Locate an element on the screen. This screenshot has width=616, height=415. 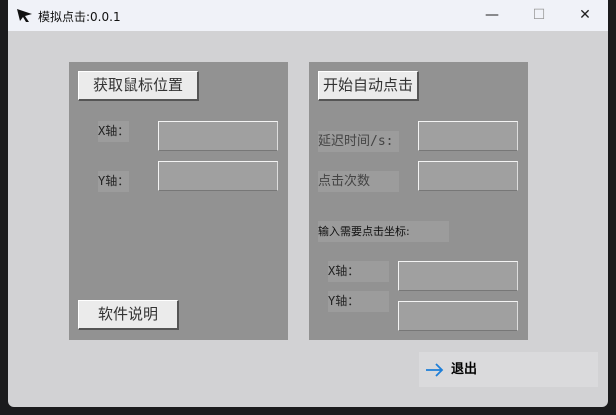
minimize-button: — is located at coordinates (492, 15).